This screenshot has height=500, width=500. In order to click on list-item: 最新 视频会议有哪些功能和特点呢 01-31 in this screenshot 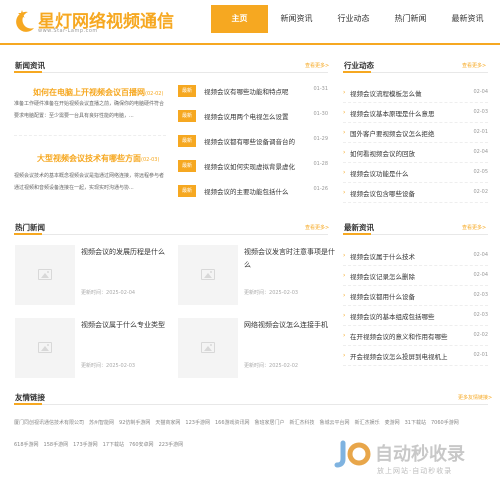, I will do `click(253, 95)`.